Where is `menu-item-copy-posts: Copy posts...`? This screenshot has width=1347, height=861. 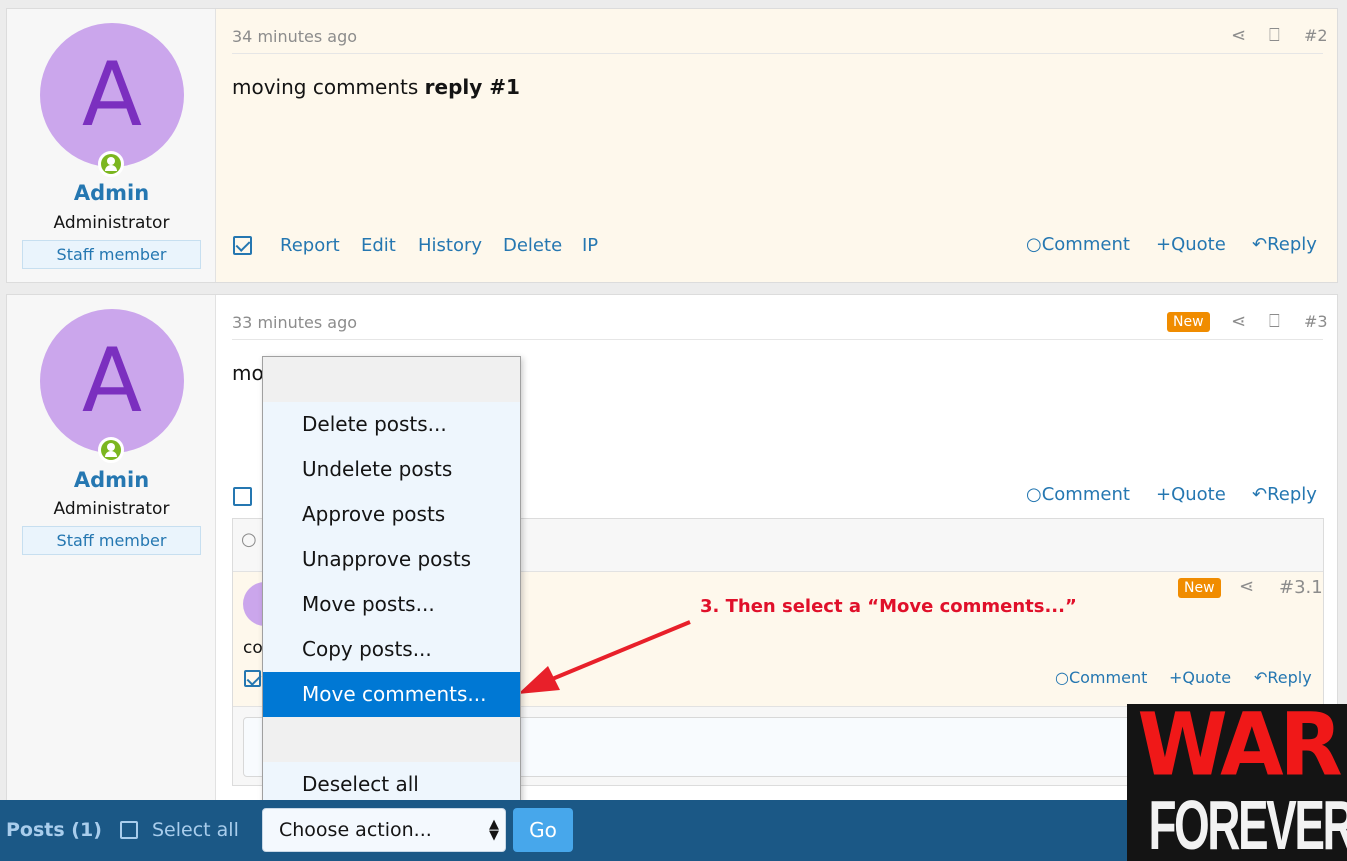 menu-item-copy-posts: Copy posts... is located at coordinates (391, 649).